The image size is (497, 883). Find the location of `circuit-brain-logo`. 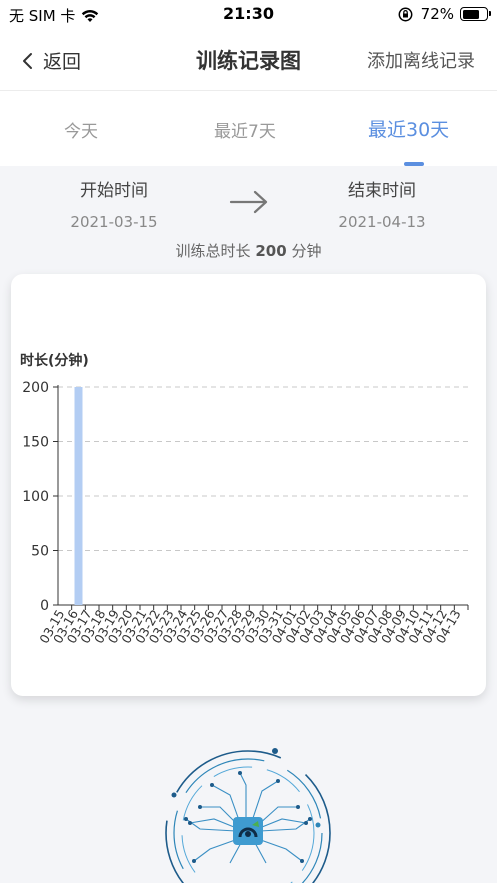

circuit-brain-logo is located at coordinates (248, 815).